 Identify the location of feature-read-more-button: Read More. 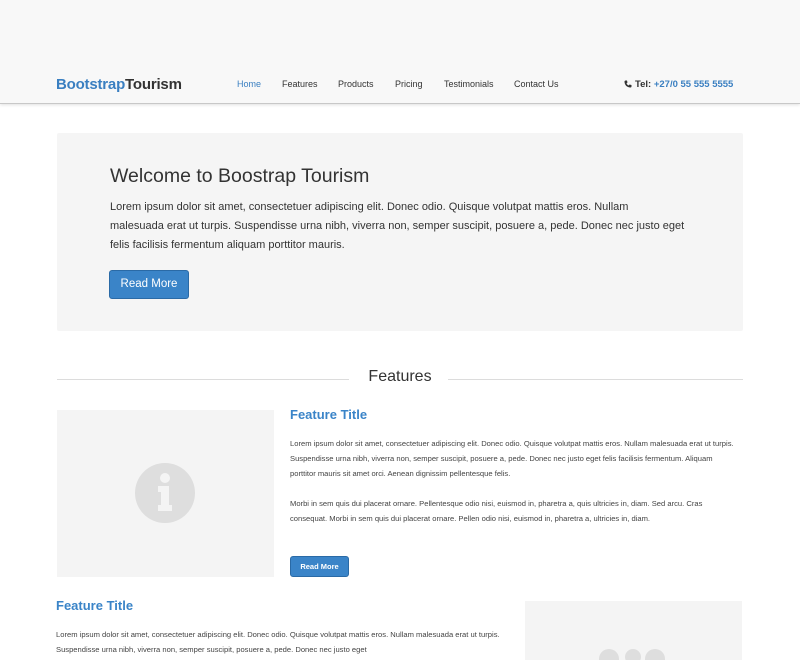
(319, 566).